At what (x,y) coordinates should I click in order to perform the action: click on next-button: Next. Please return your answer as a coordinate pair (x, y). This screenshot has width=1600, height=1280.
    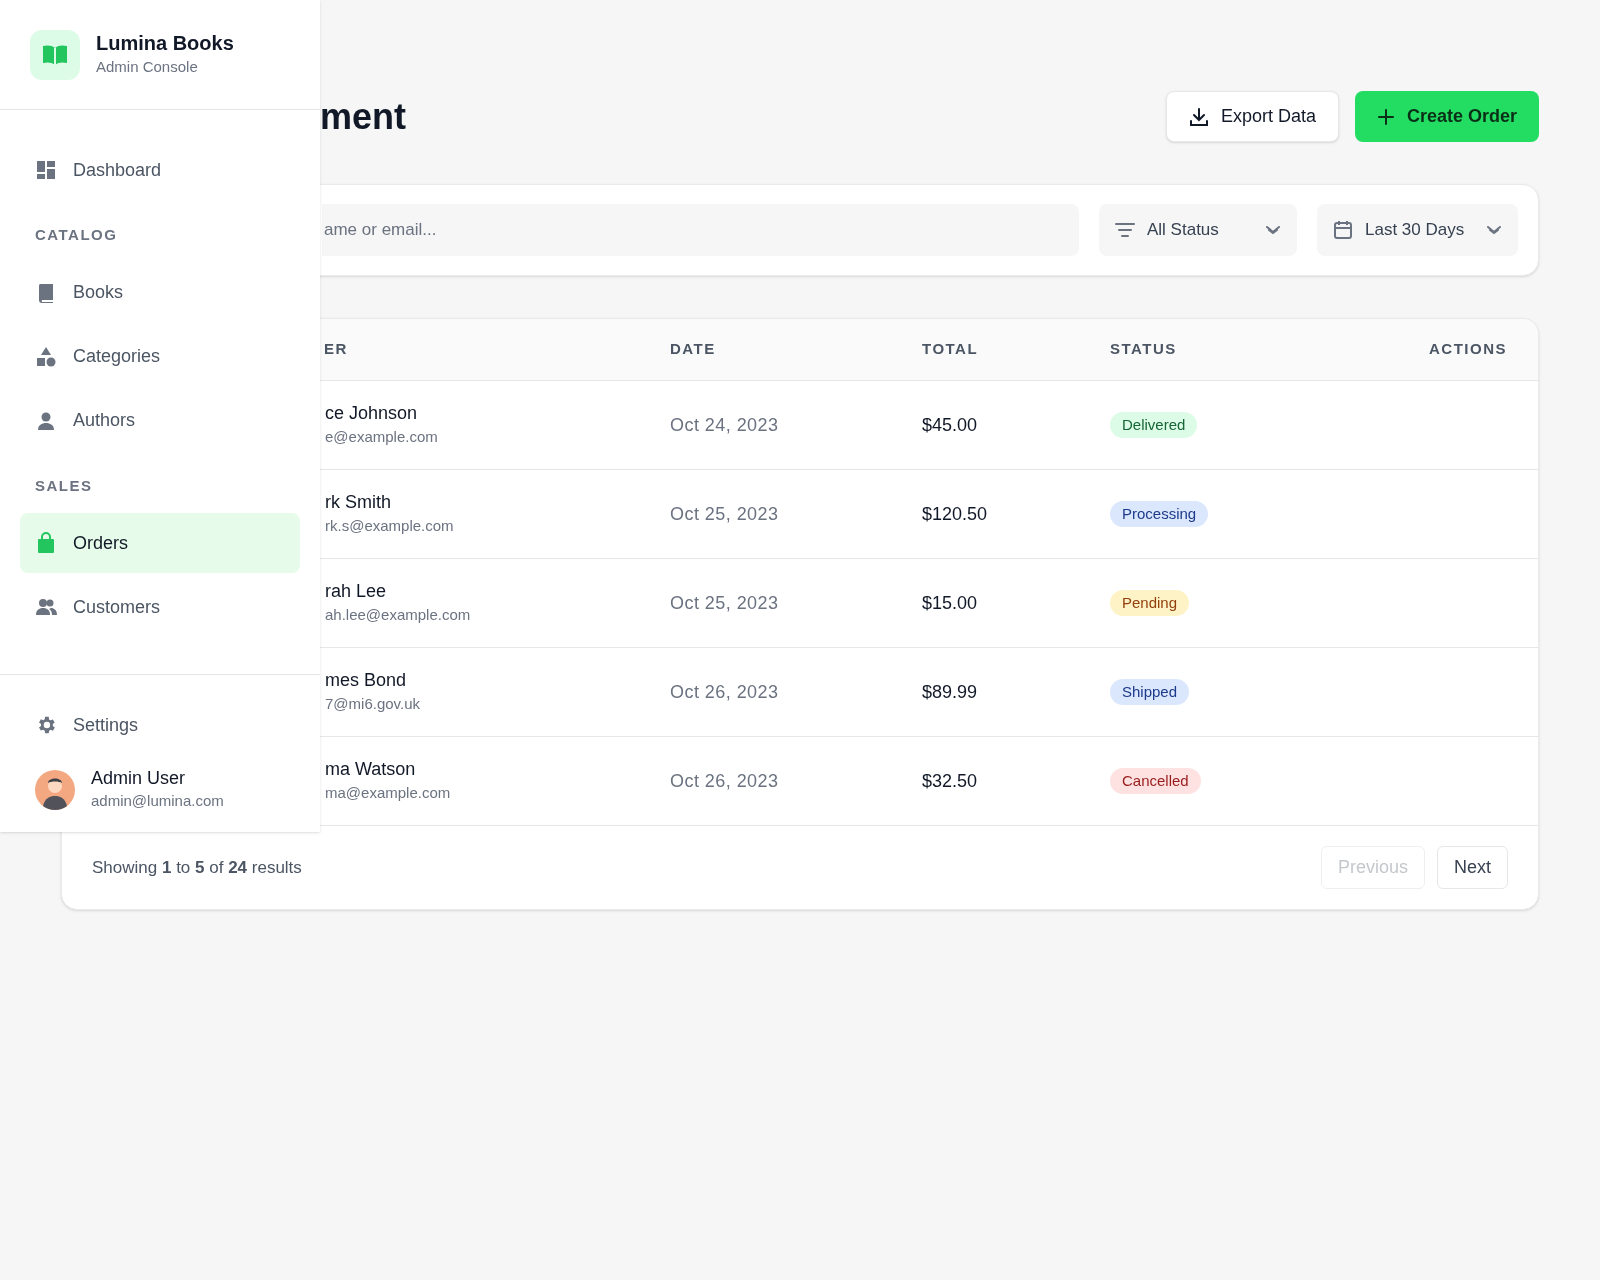
    Looking at the image, I should click on (1472, 867).